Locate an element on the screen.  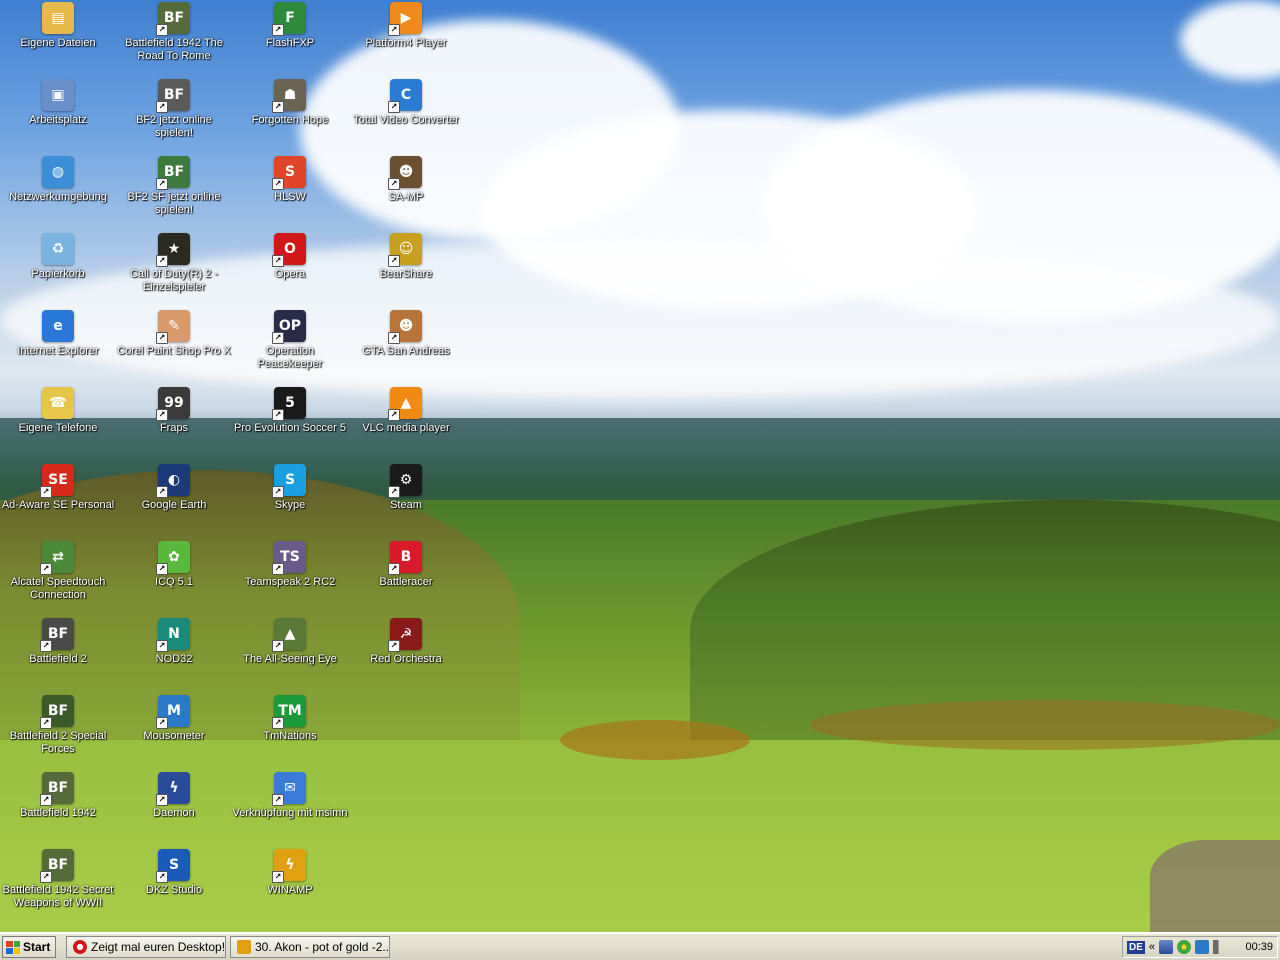
desktop-icon-ad-aware: SE ↗ Ad-Aware SE Personal is located at coordinates (58, 488).